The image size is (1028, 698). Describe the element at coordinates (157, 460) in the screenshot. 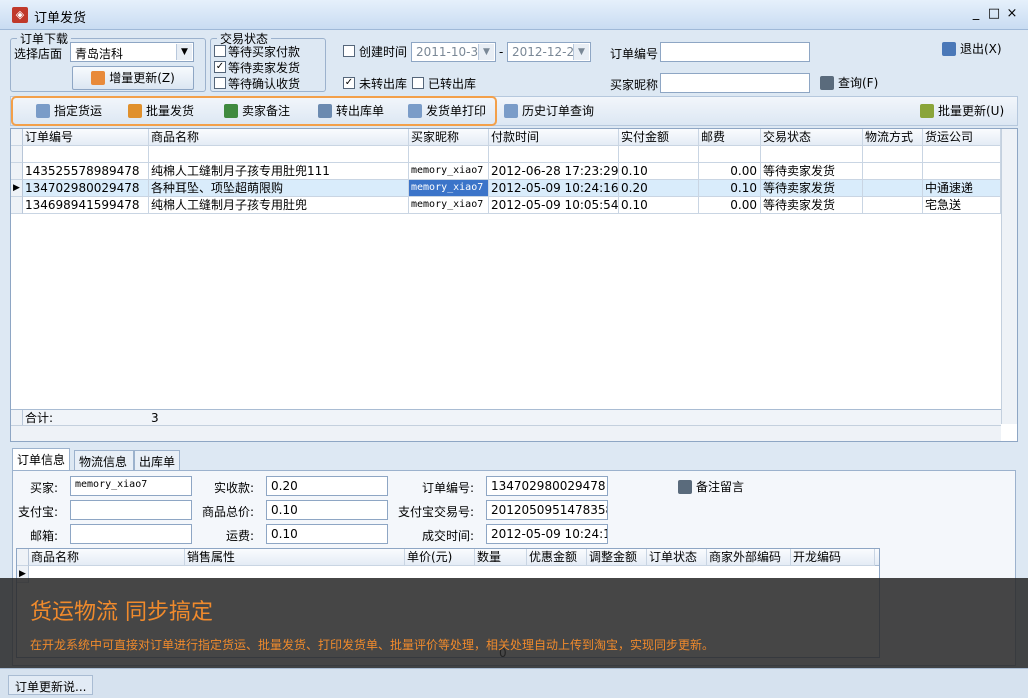

I see `tab-outbound: 出库单` at that location.